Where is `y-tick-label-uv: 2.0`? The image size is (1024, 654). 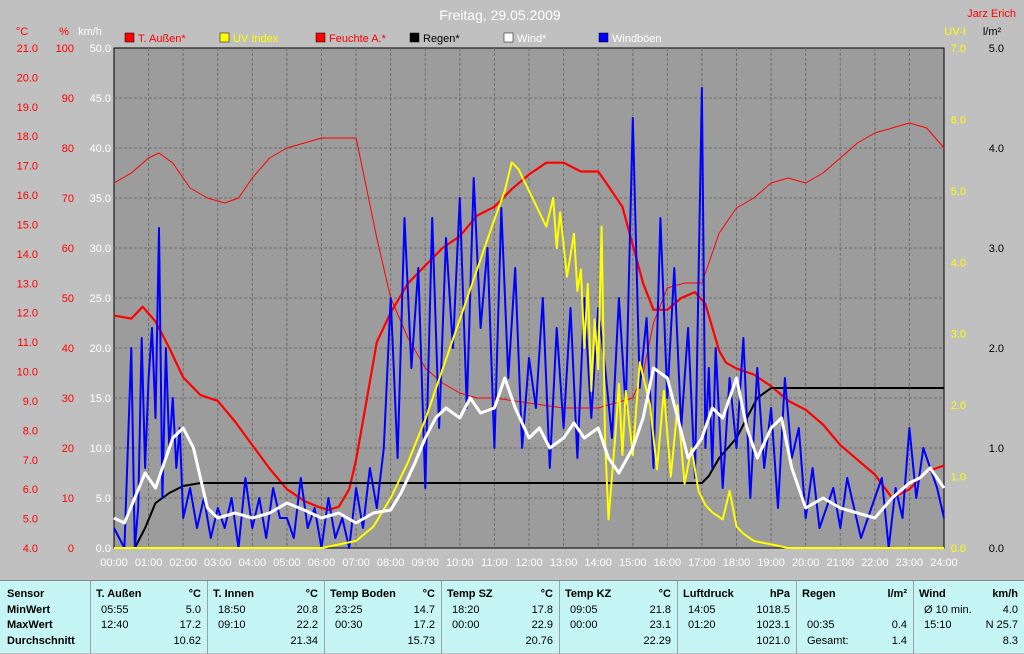 y-tick-label-uv: 2.0 is located at coordinates (958, 406).